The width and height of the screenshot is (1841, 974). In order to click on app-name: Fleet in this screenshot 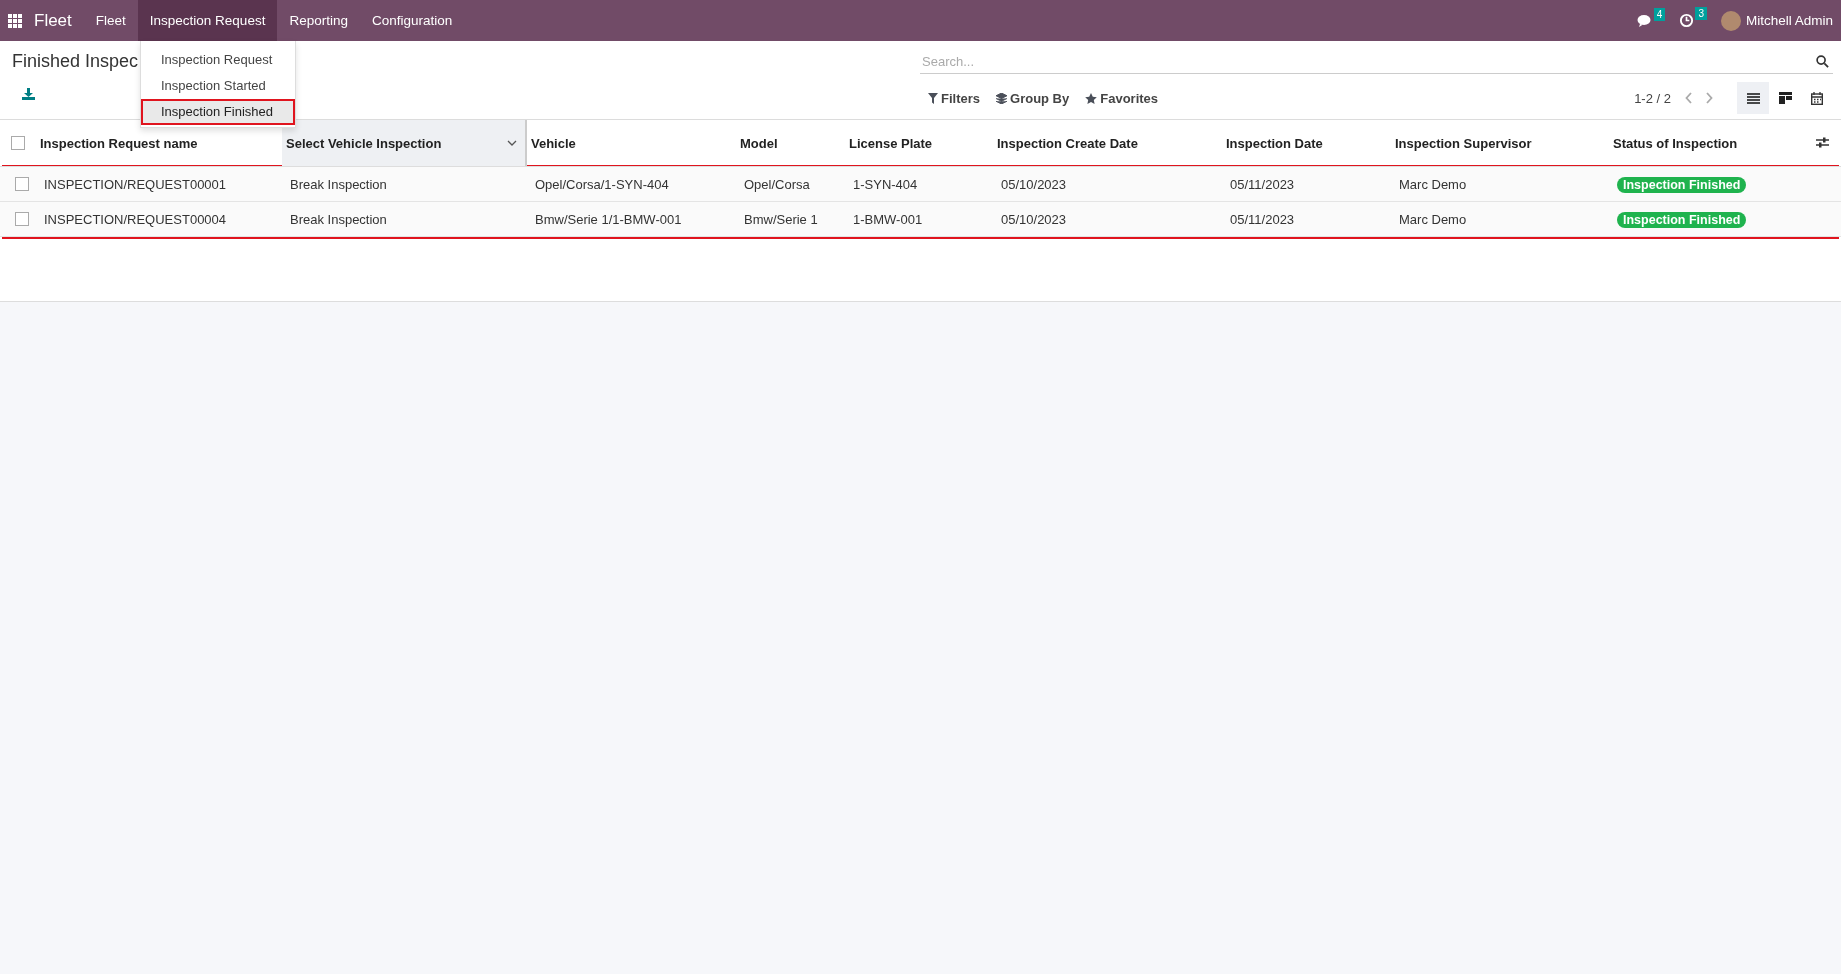, I will do `click(53, 20)`.